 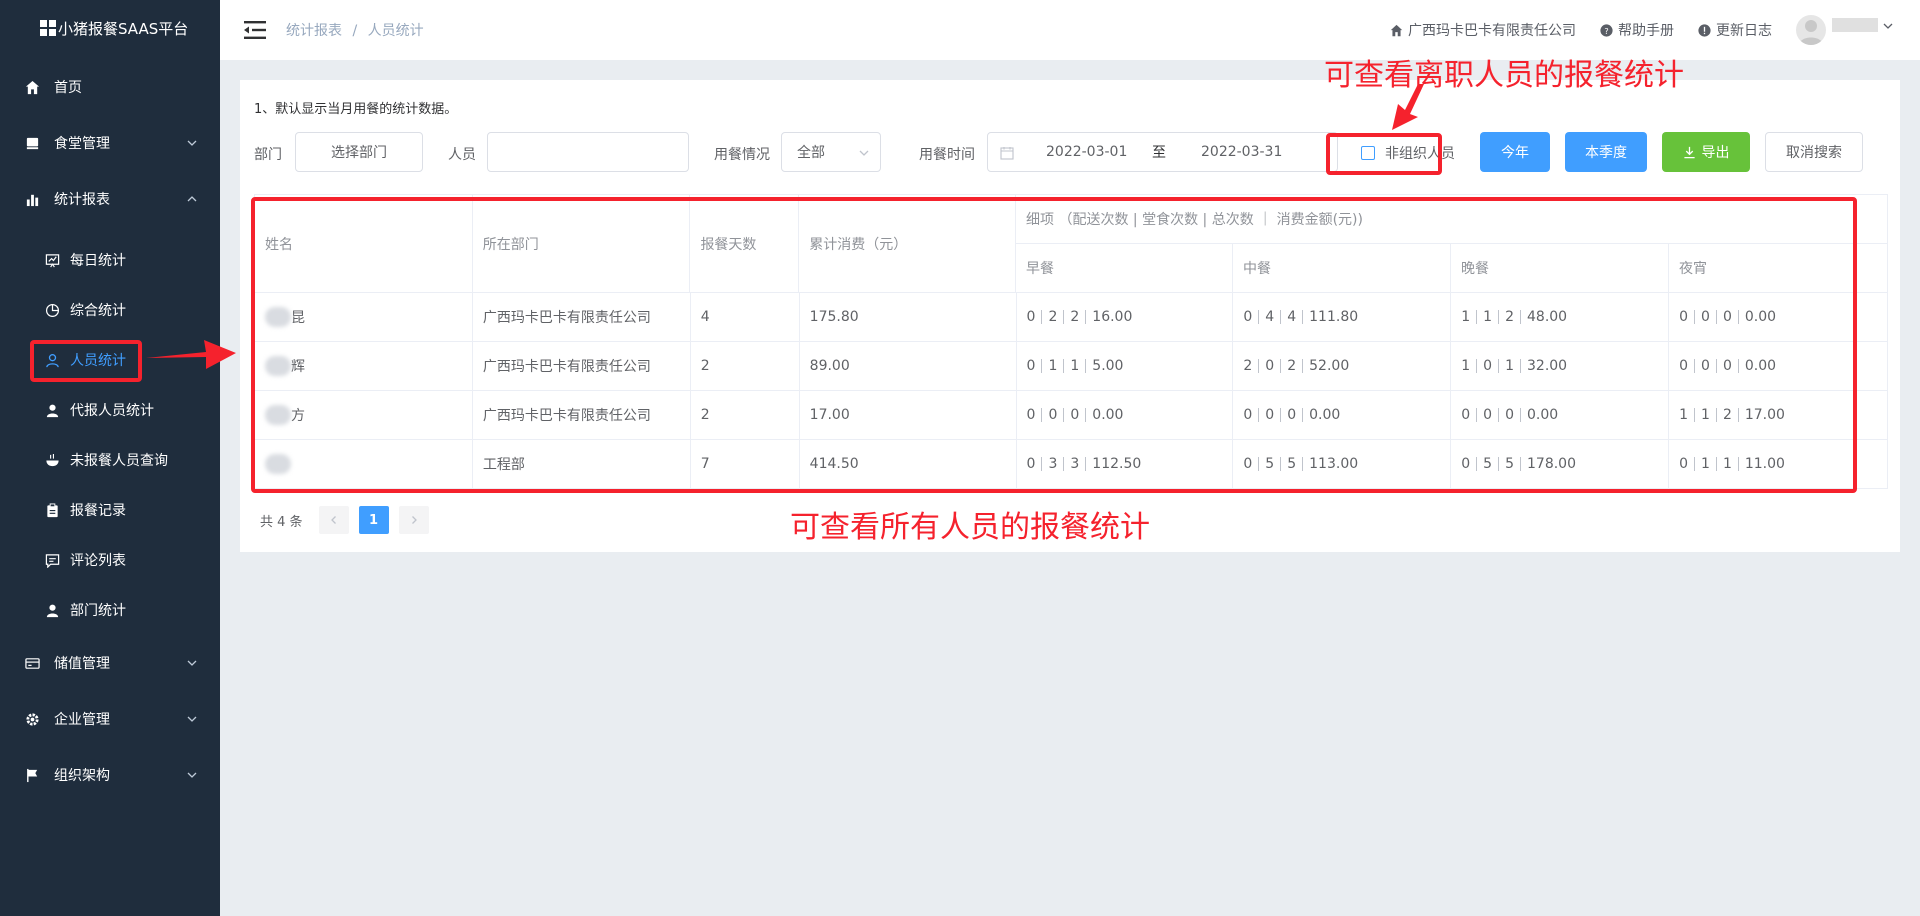 What do you see at coordinates (82, 200) in the screenshot?
I see `sidebar-item-label: 统计报表` at bounding box center [82, 200].